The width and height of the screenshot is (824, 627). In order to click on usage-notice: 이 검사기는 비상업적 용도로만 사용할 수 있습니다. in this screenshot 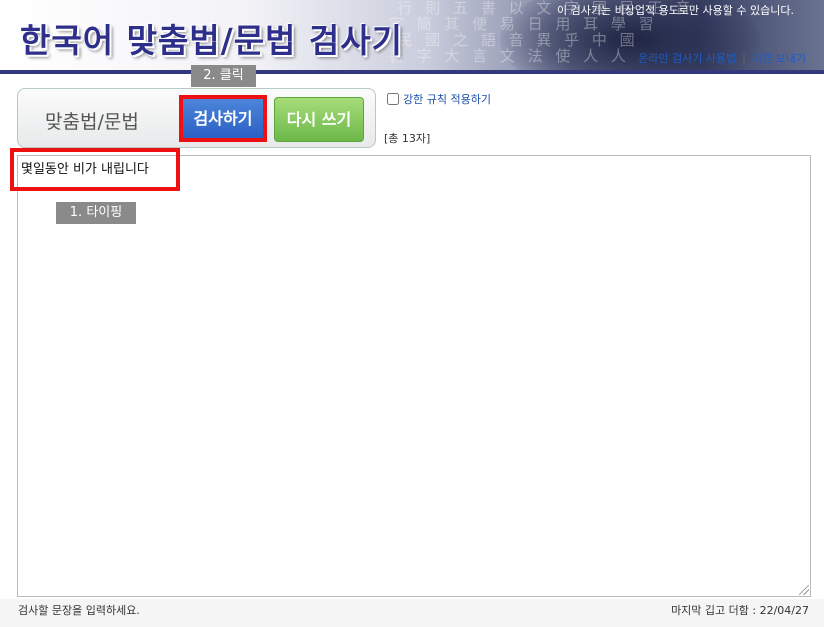, I will do `click(675, 10)`.